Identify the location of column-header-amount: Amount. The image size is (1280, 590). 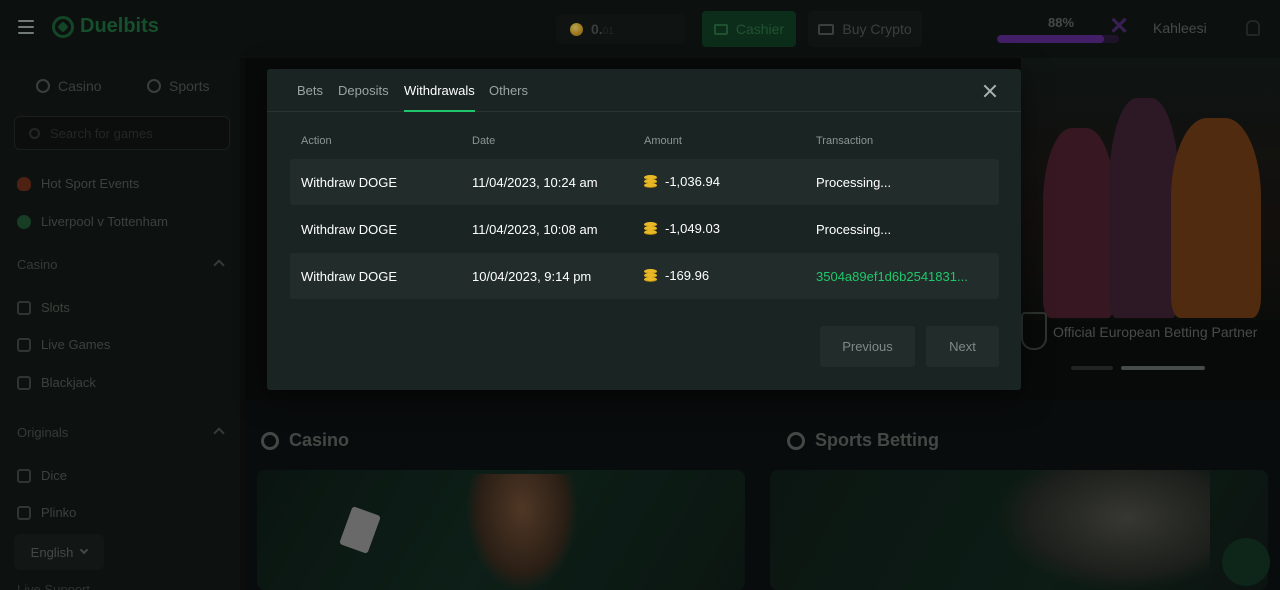
(663, 141).